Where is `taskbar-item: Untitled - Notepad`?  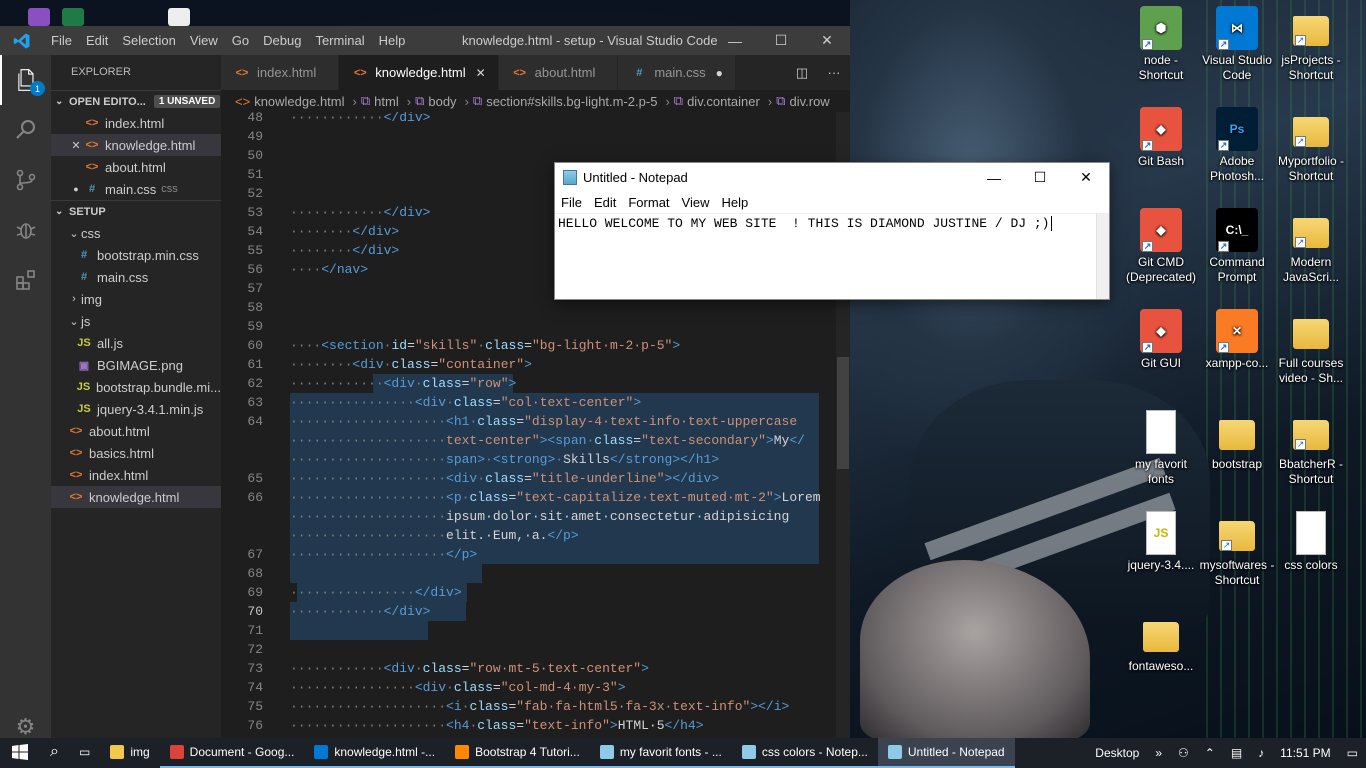
taskbar-item: Untitled - Notepad is located at coordinates (946, 753).